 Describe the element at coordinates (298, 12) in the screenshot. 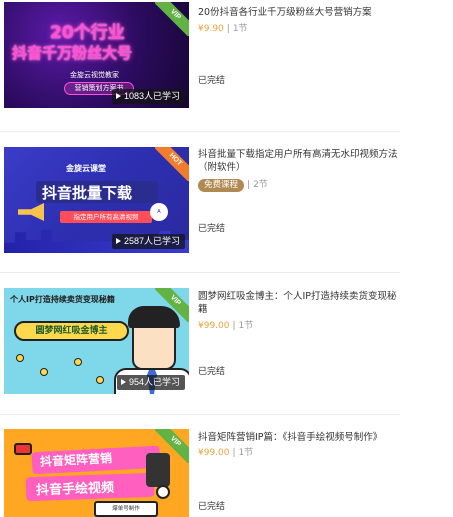

I see `course-title: 20份抖音各行业千万级粉丝大号营销方案` at that location.